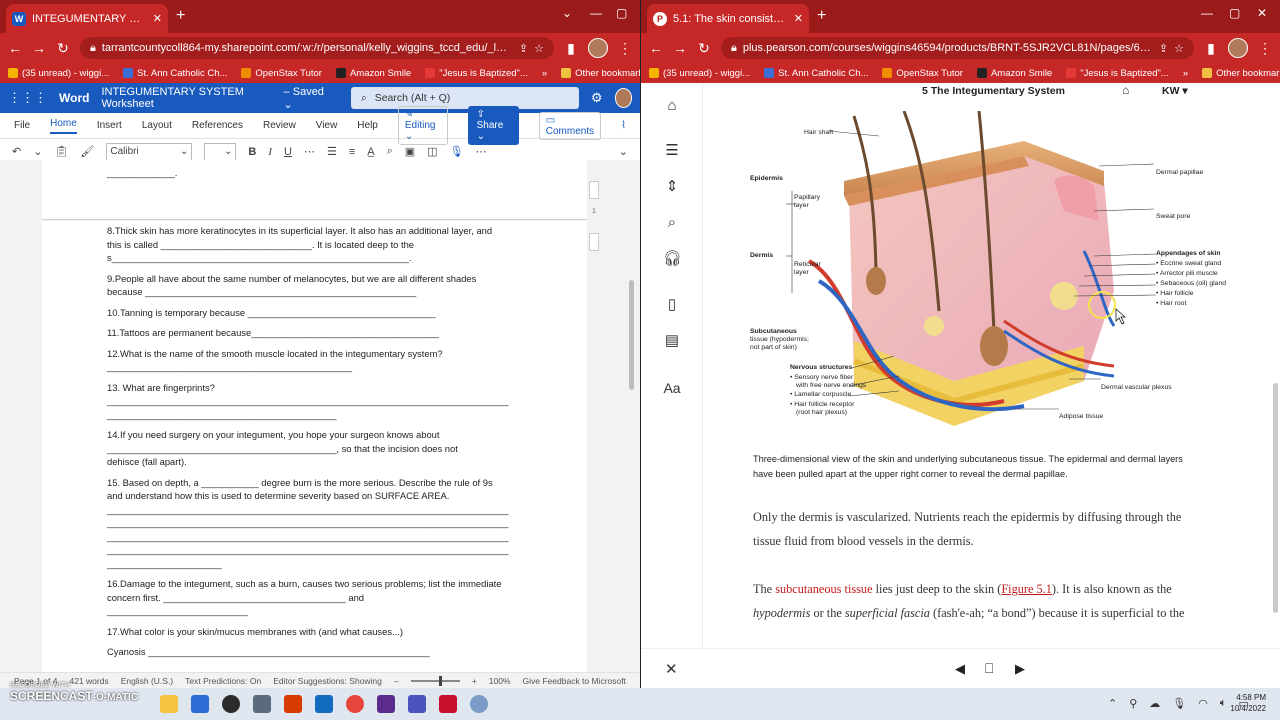  What do you see at coordinates (87, 18) in the screenshot?
I see `tab-word-doc: W INTEGUMENTARY SYSTEM Work ✕` at bounding box center [87, 18].